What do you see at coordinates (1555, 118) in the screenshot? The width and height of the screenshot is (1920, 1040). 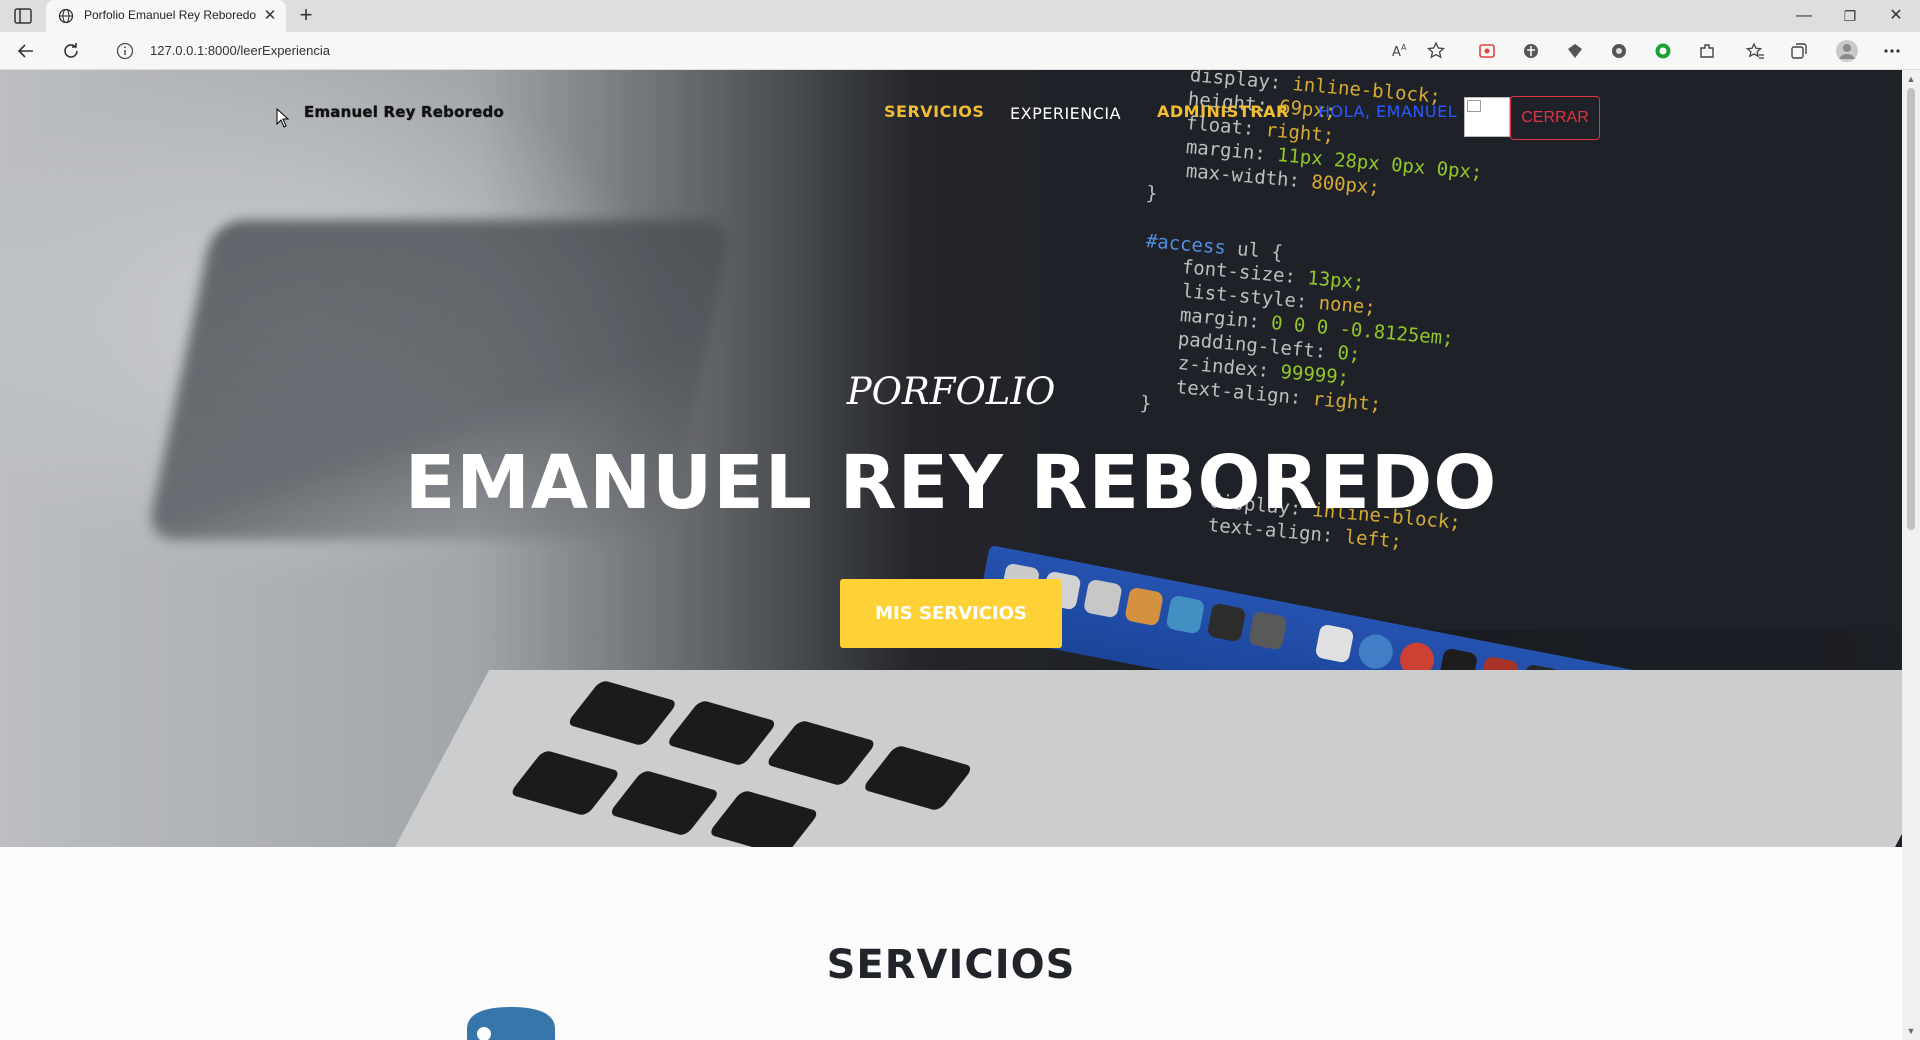 I see `logout-button: CERRAR` at bounding box center [1555, 118].